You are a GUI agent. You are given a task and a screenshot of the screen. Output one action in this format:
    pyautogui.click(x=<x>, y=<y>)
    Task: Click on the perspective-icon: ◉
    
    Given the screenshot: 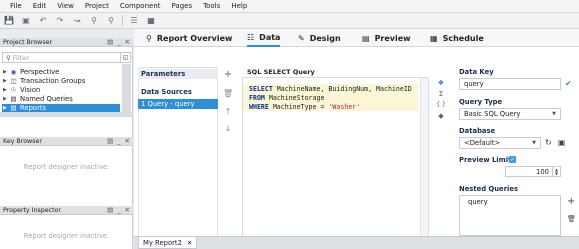 What is the action you would take?
    pyautogui.click(x=13, y=72)
    